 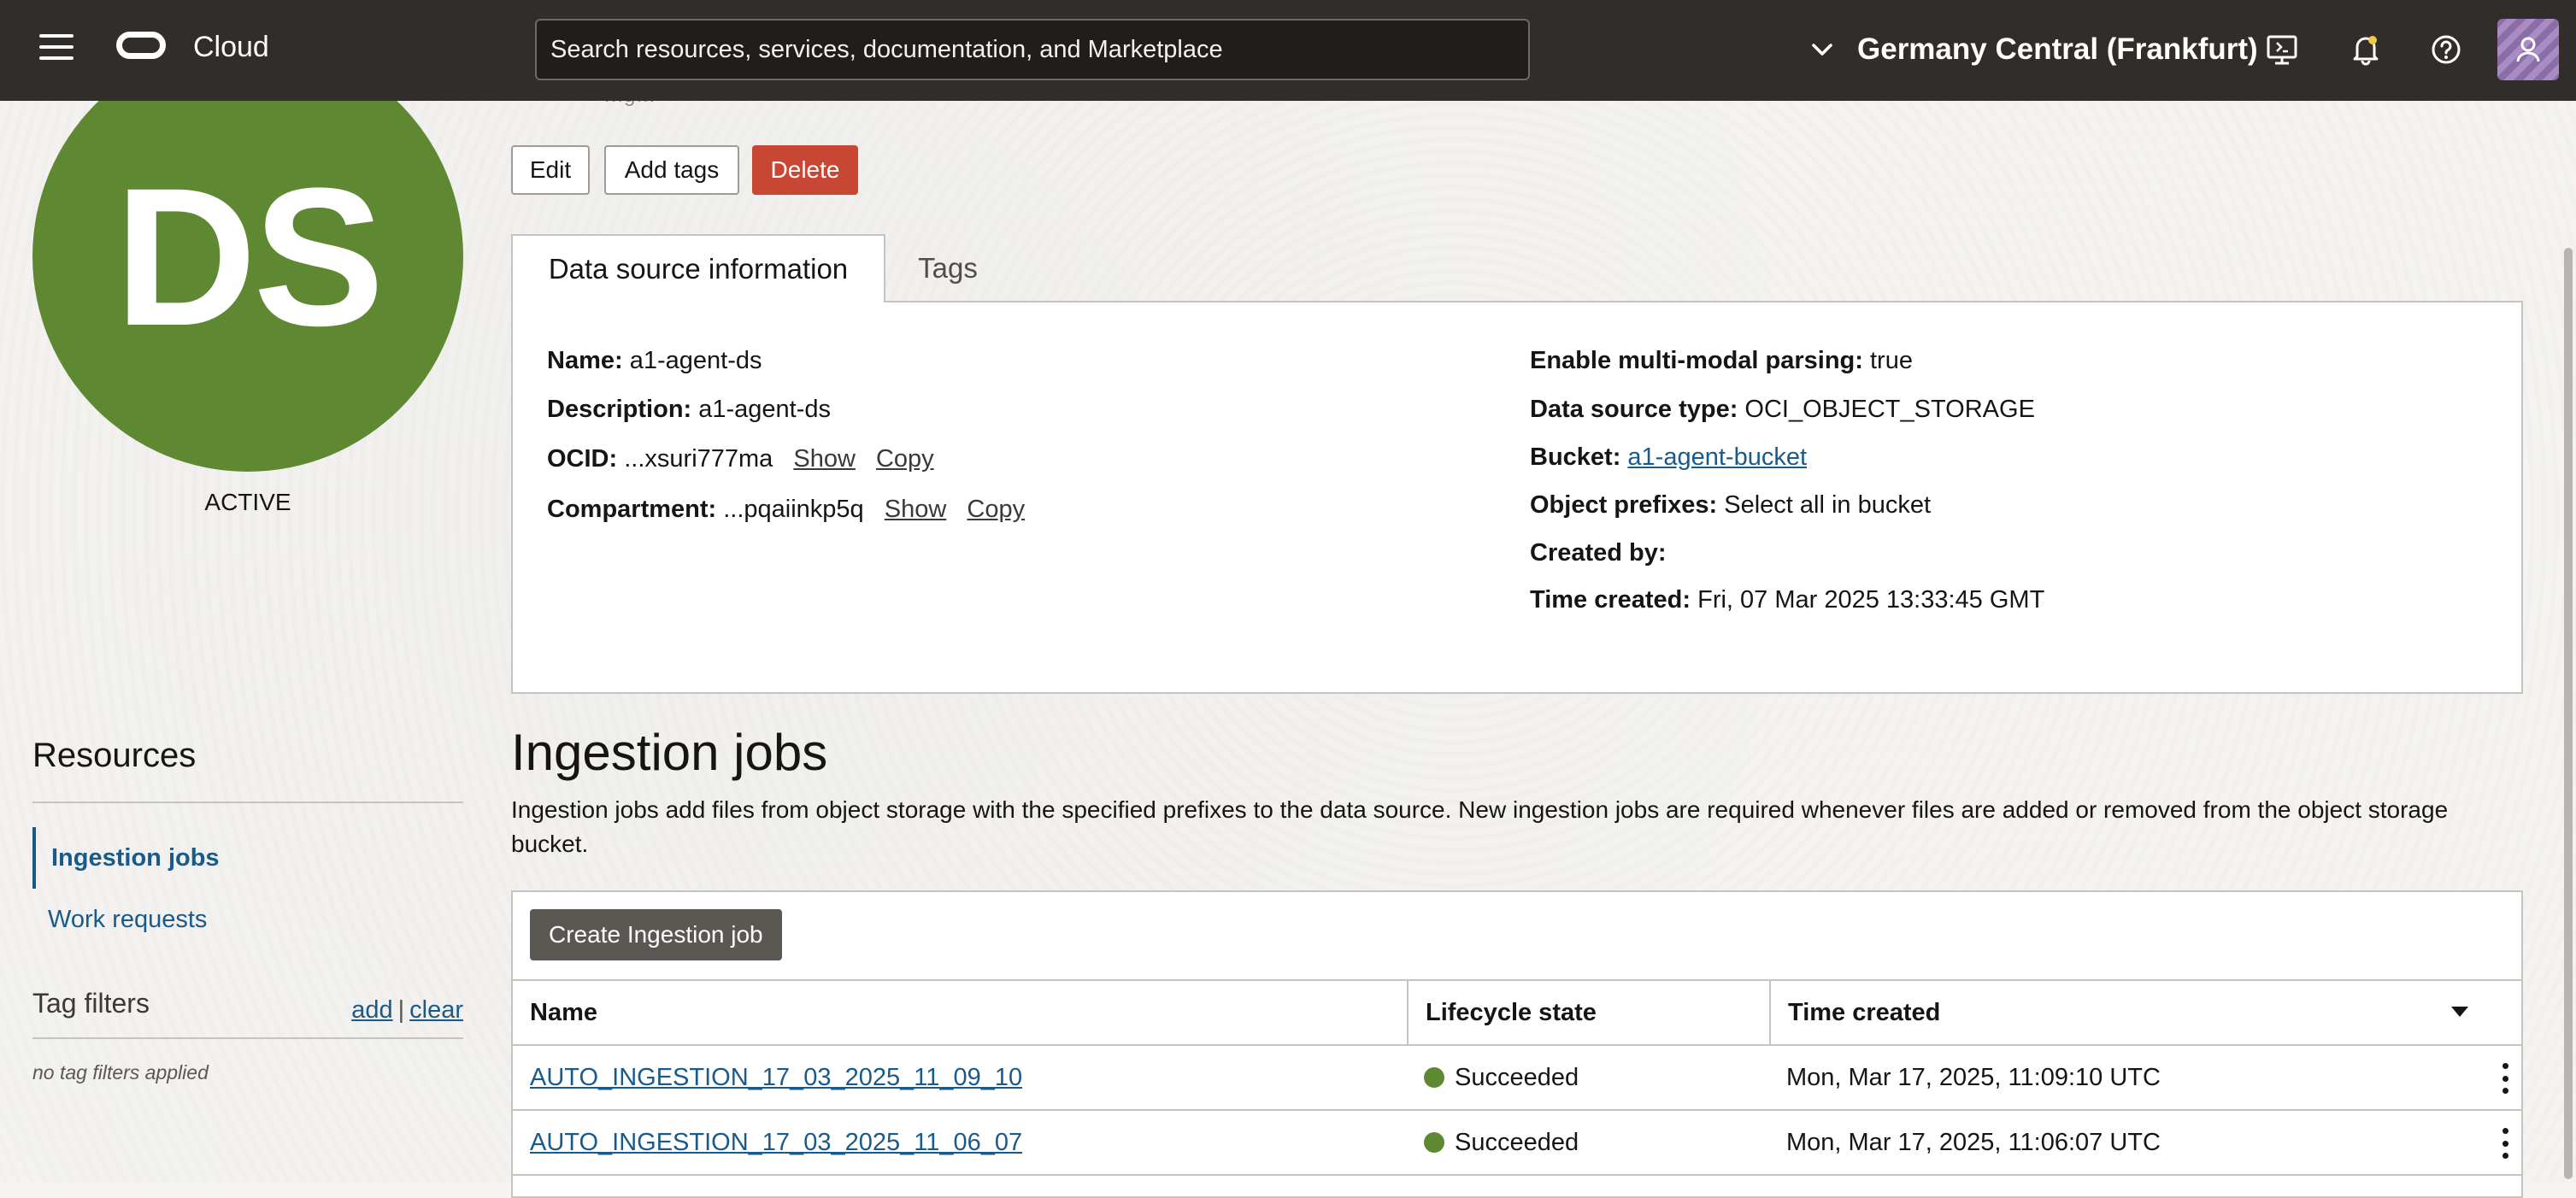 I want to click on prefixes-label: Object prefixes:, so click(x=1624, y=505).